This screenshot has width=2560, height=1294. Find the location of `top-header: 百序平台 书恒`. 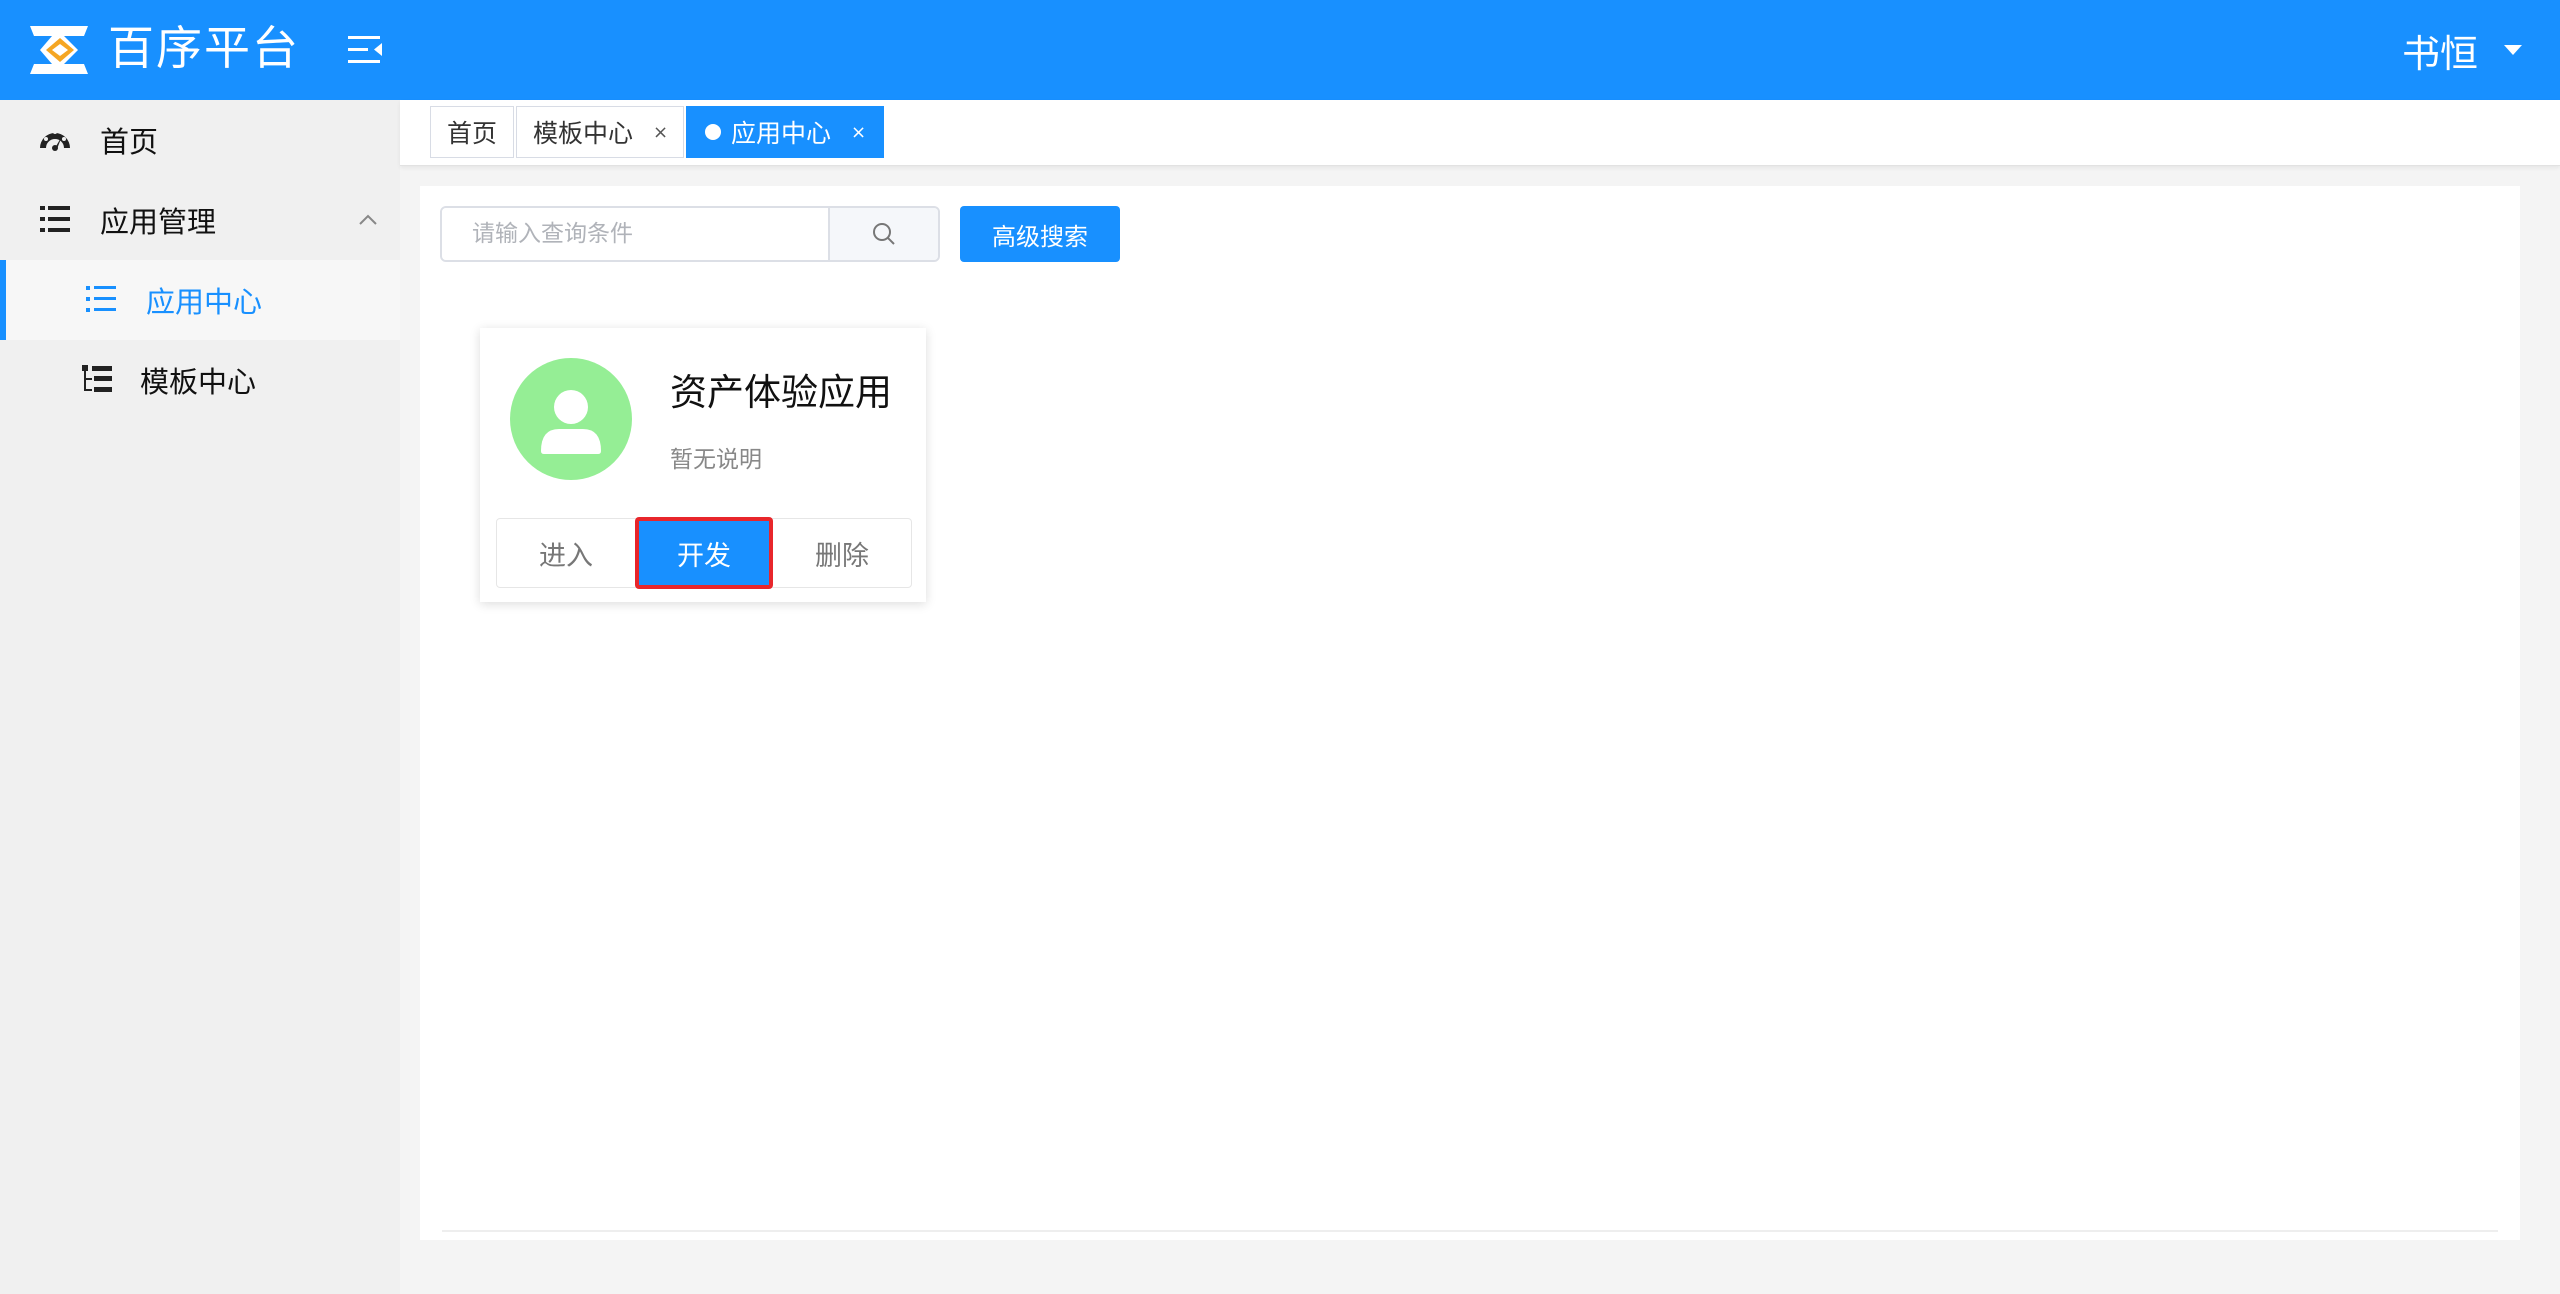

top-header: 百序平台 书恒 is located at coordinates (1280, 50).